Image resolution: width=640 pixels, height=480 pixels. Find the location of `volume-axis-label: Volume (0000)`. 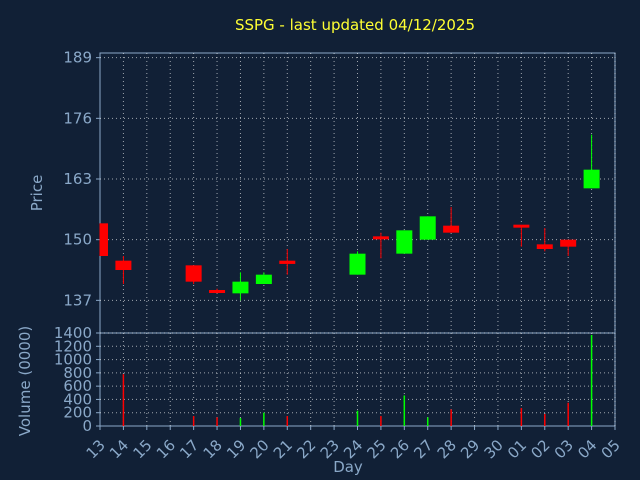

volume-axis-label: Volume (0000) is located at coordinates (25, 381).